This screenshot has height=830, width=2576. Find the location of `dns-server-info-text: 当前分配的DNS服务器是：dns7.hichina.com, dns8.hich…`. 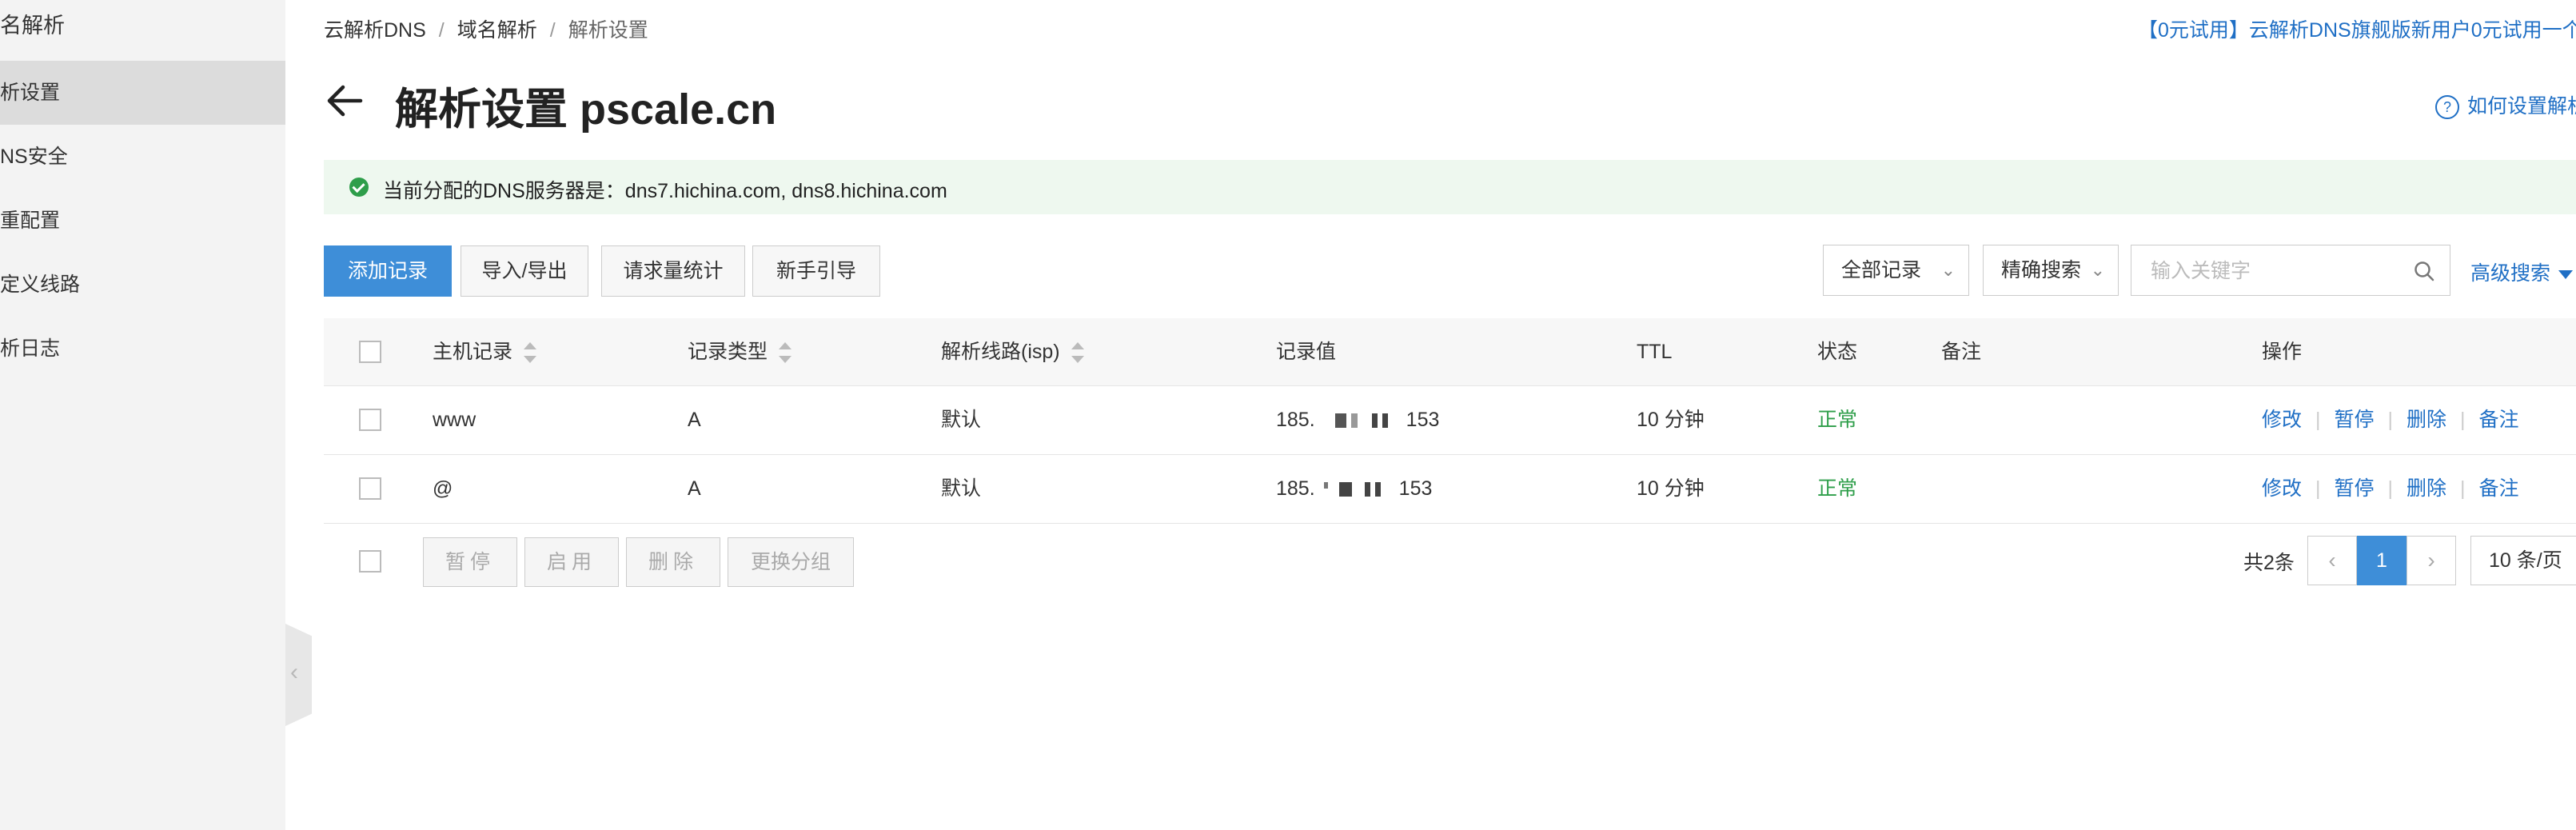

dns-server-info-text: 当前分配的DNS服务器是：dns7.hichina.com, dns8.hich… is located at coordinates (665, 191).